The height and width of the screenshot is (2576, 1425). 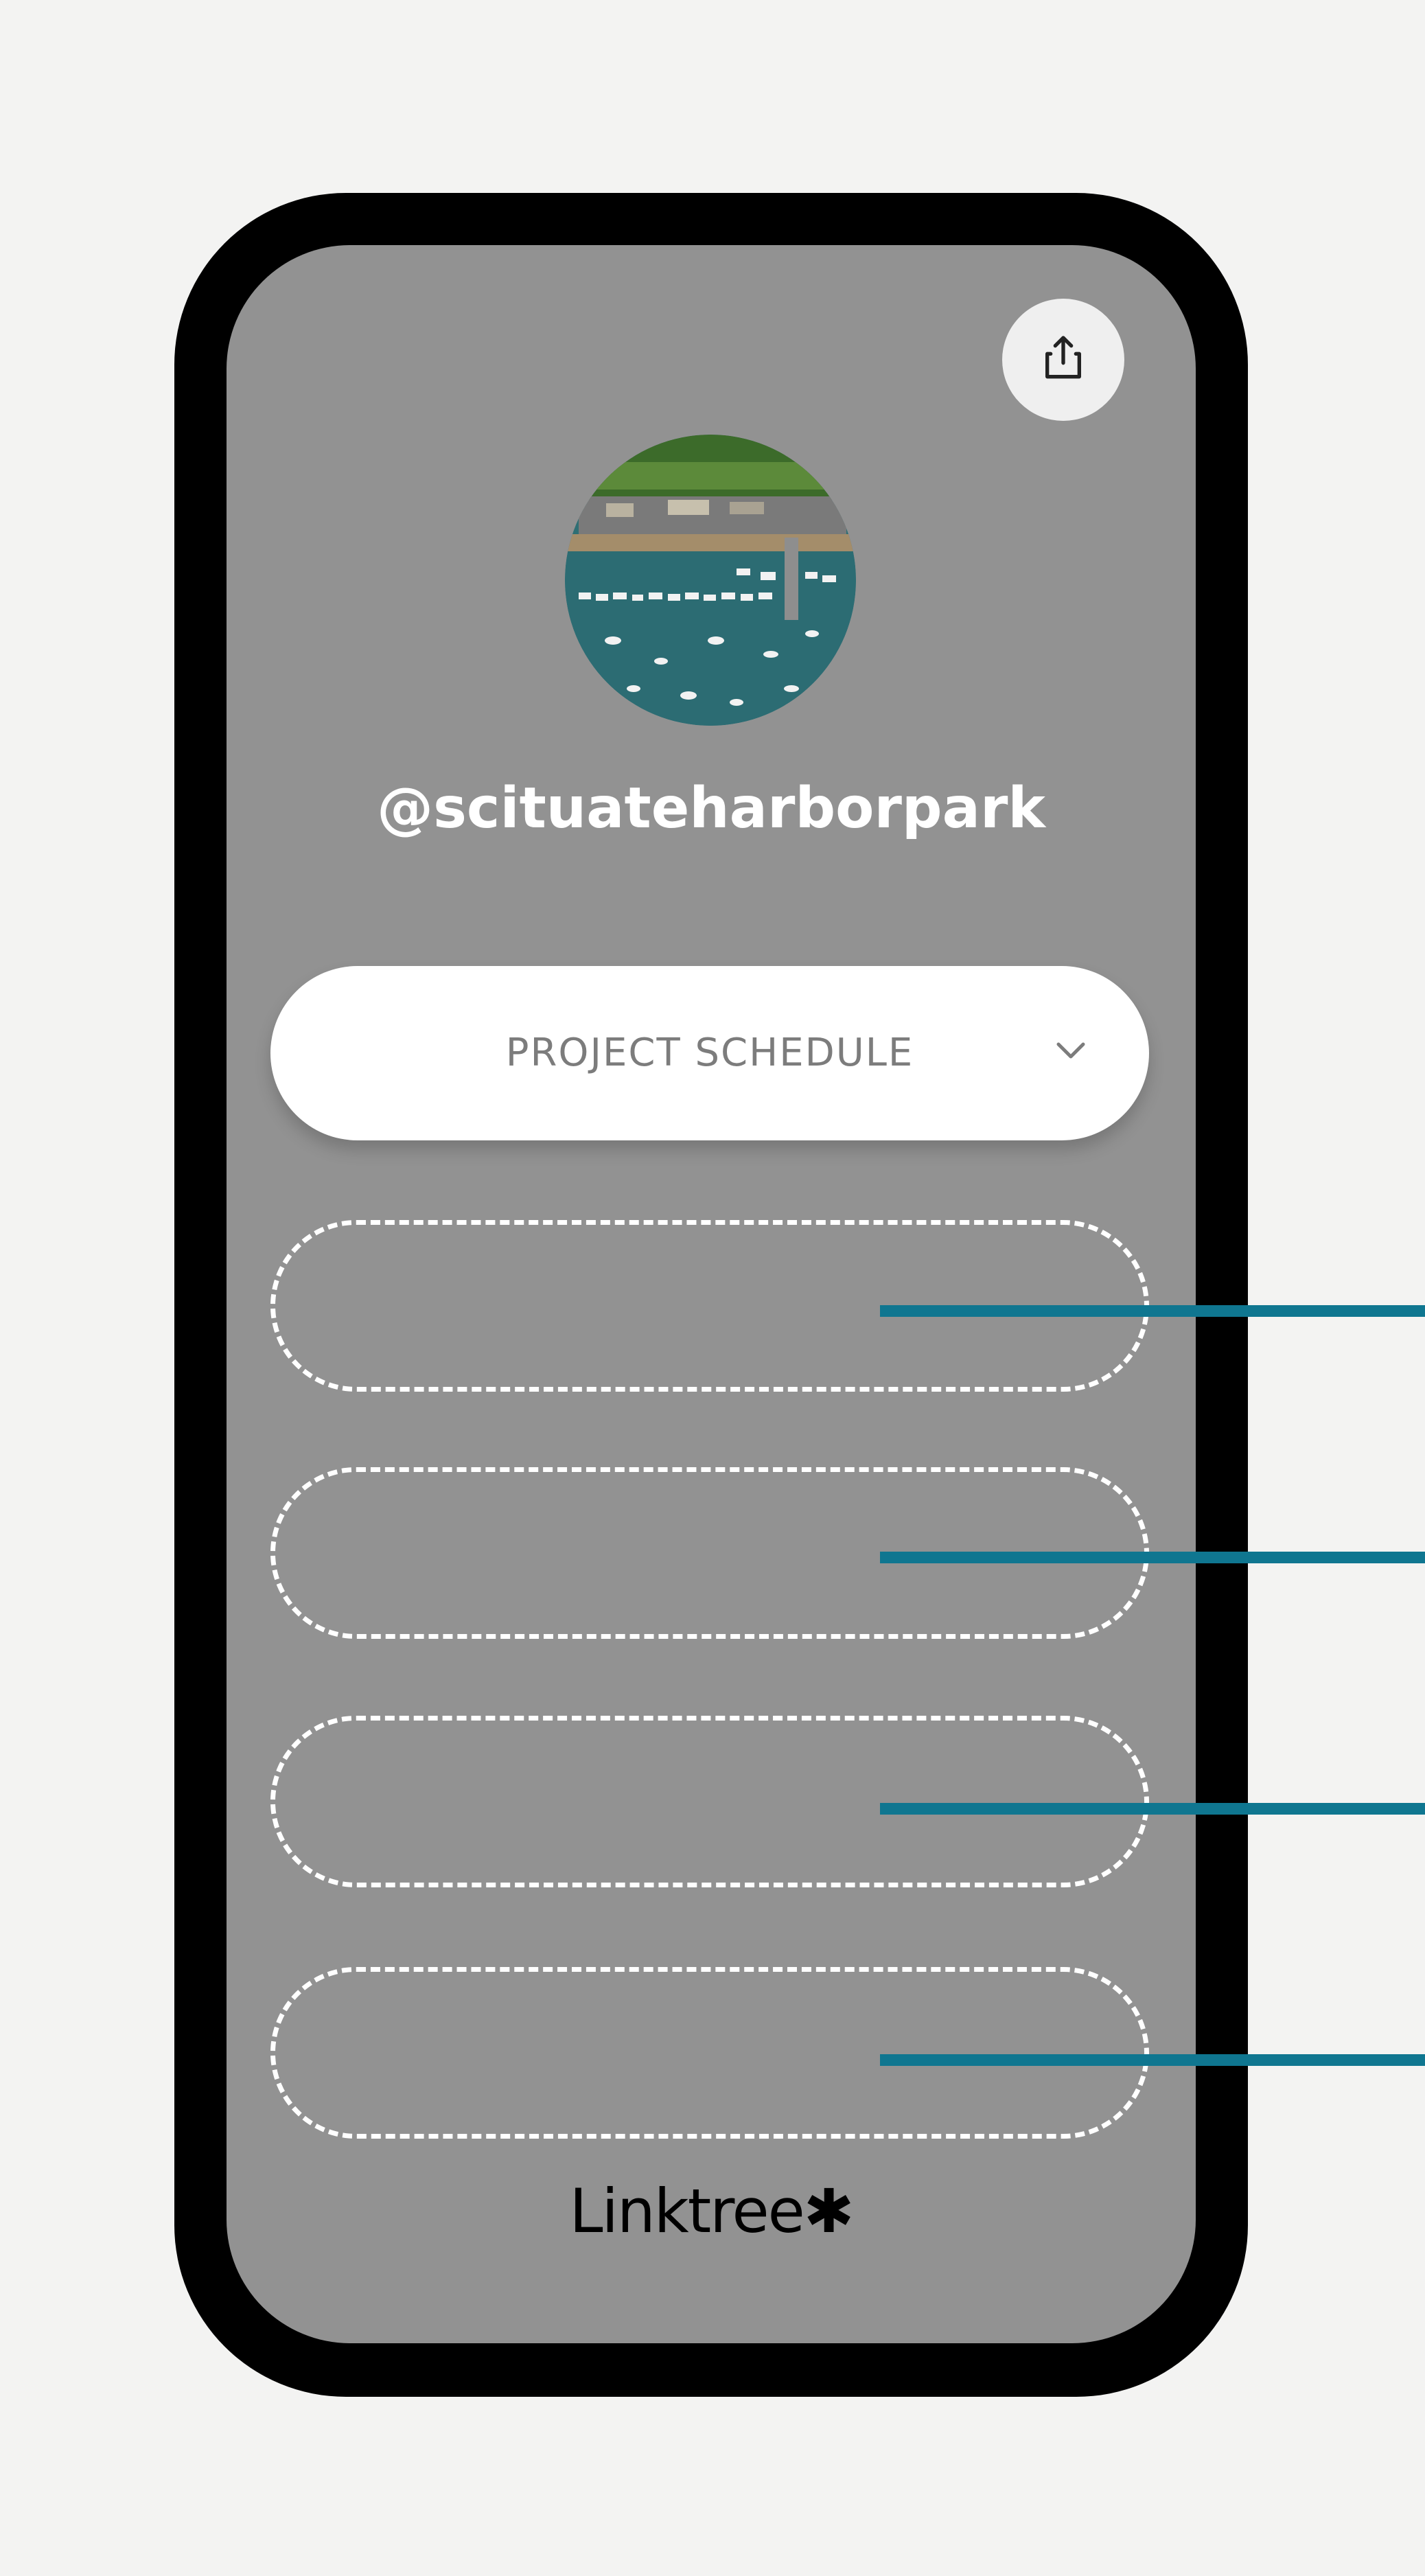 I want to click on avatar, so click(x=710, y=580).